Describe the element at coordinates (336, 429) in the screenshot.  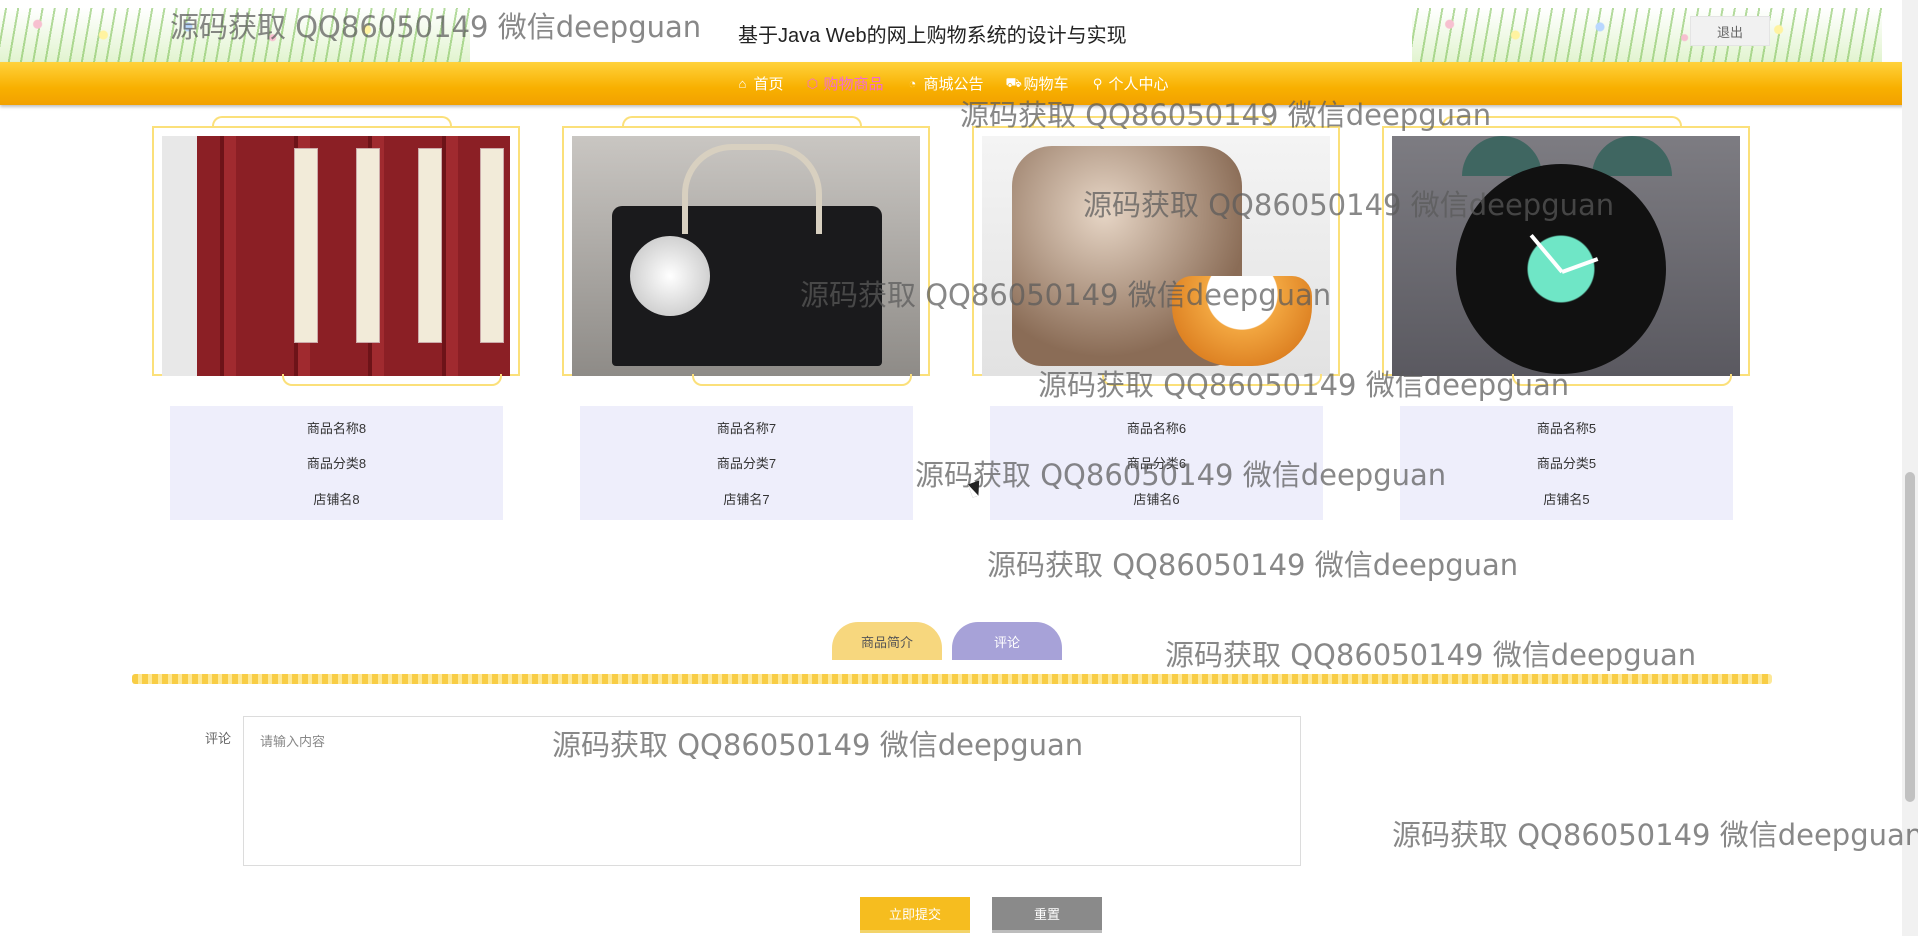
I see `product-name: 商品名称8` at that location.